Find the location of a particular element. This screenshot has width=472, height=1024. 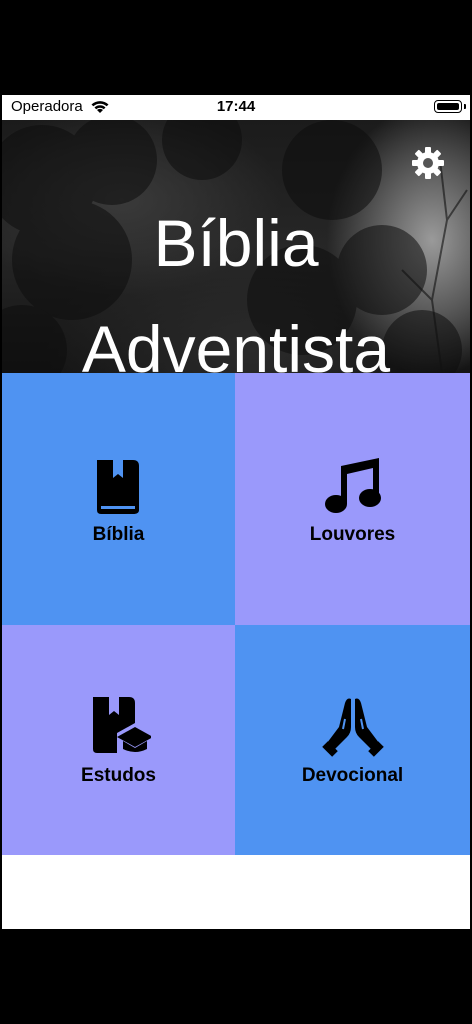

praying-hands-icon is located at coordinates (352, 727).